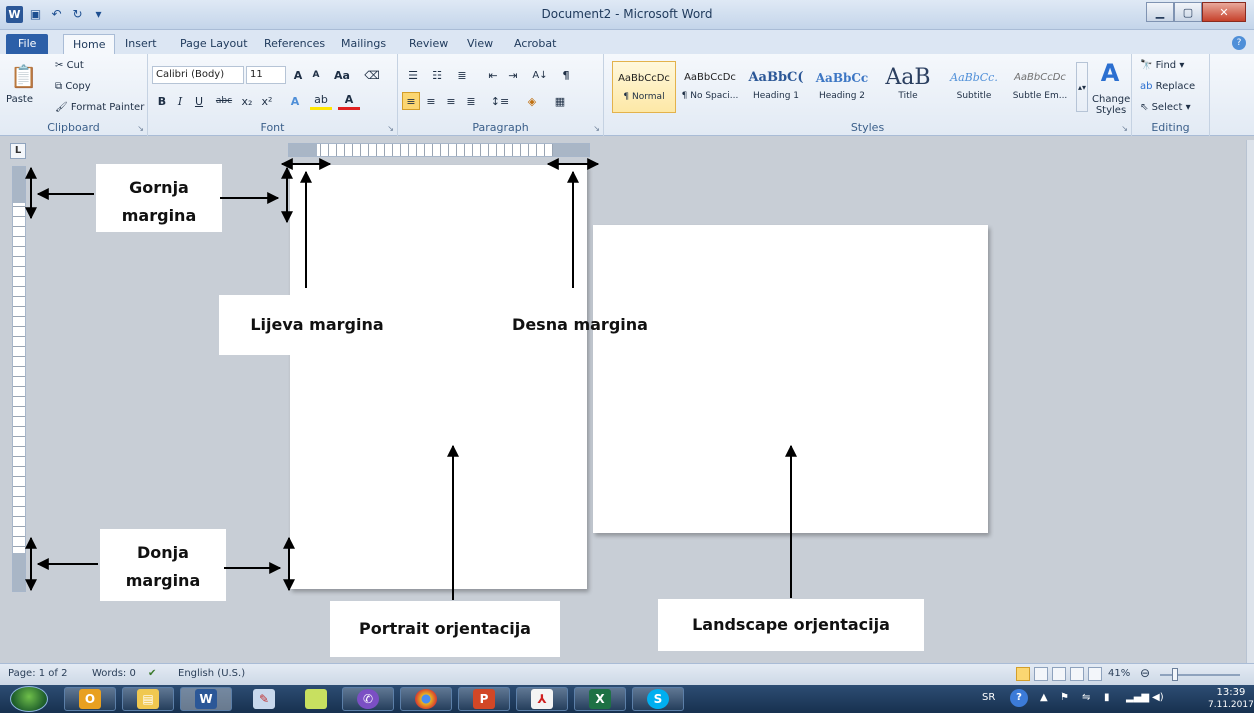 Image resolution: width=1254 pixels, height=713 pixels. I want to click on style-title: AaB Title, so click(908, 87).